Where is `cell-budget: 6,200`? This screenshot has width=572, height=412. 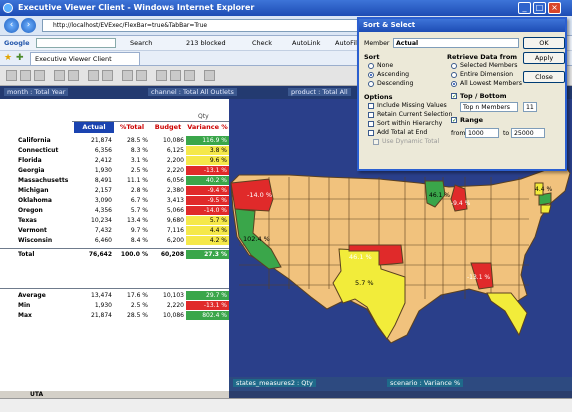 cell-budget: 6,200 is located at coordinates (168, 240).